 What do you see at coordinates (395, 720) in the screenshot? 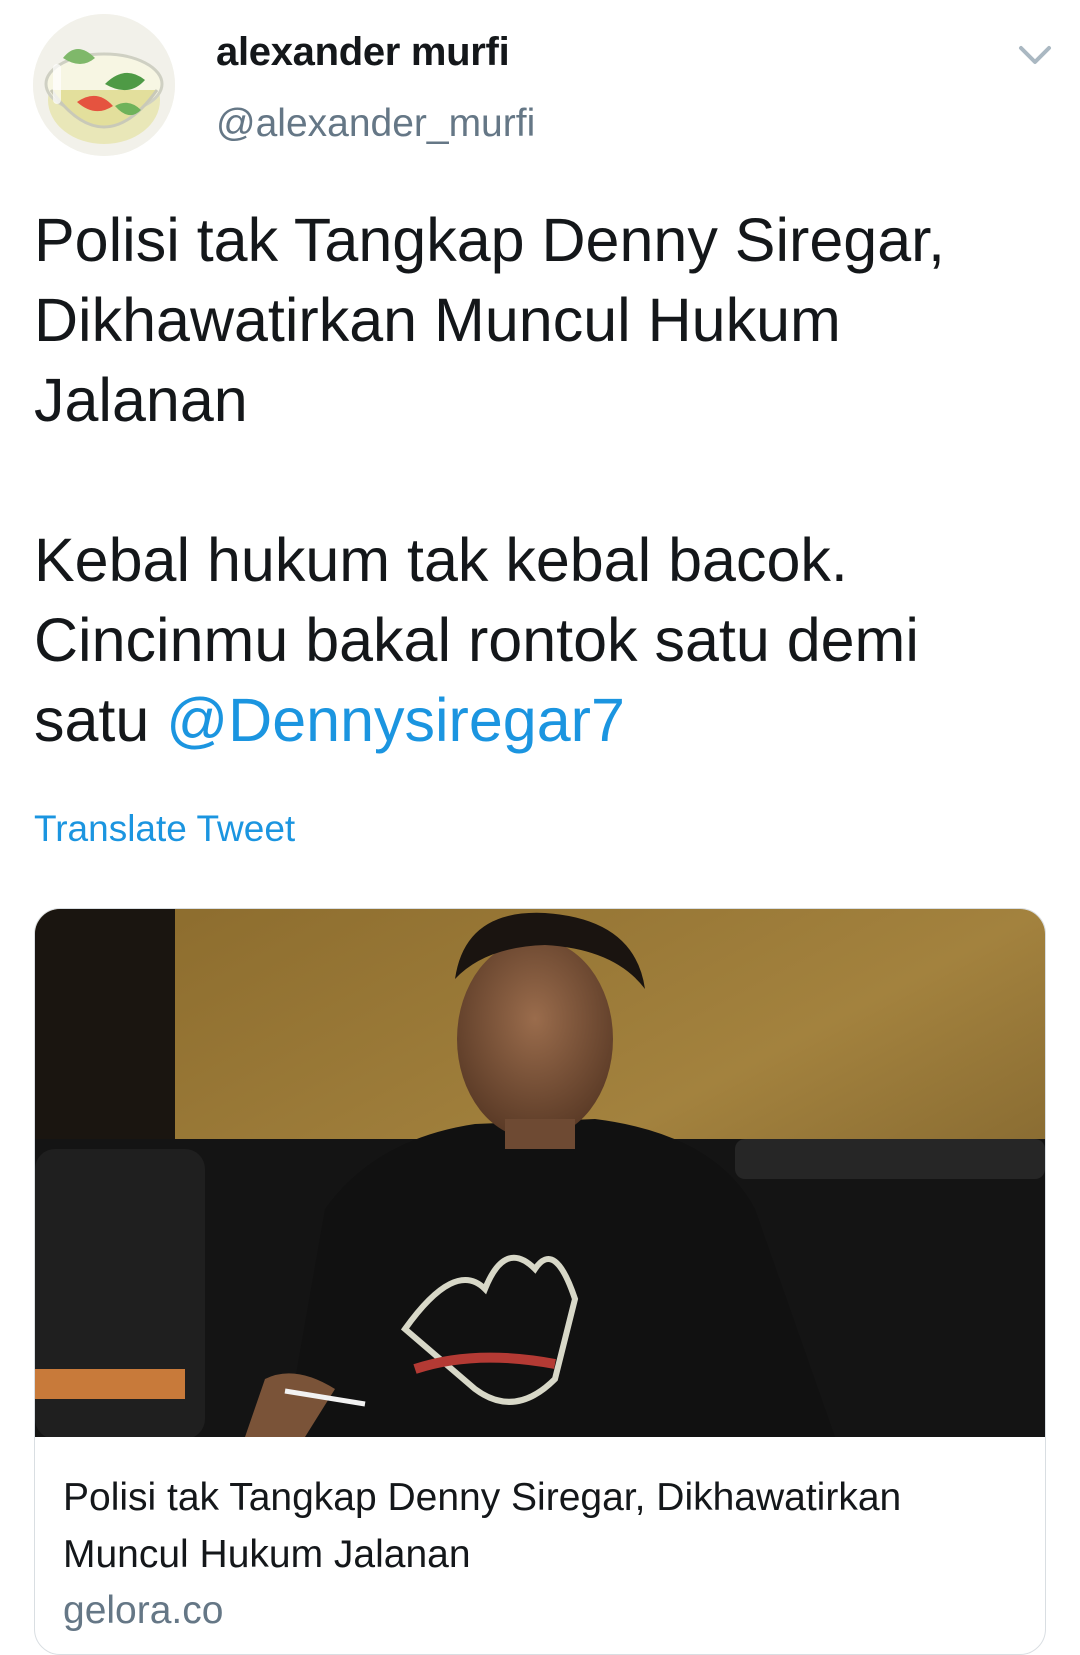
I see `mention-link: @Dennysiregar7` at bounding box center [395, 720].